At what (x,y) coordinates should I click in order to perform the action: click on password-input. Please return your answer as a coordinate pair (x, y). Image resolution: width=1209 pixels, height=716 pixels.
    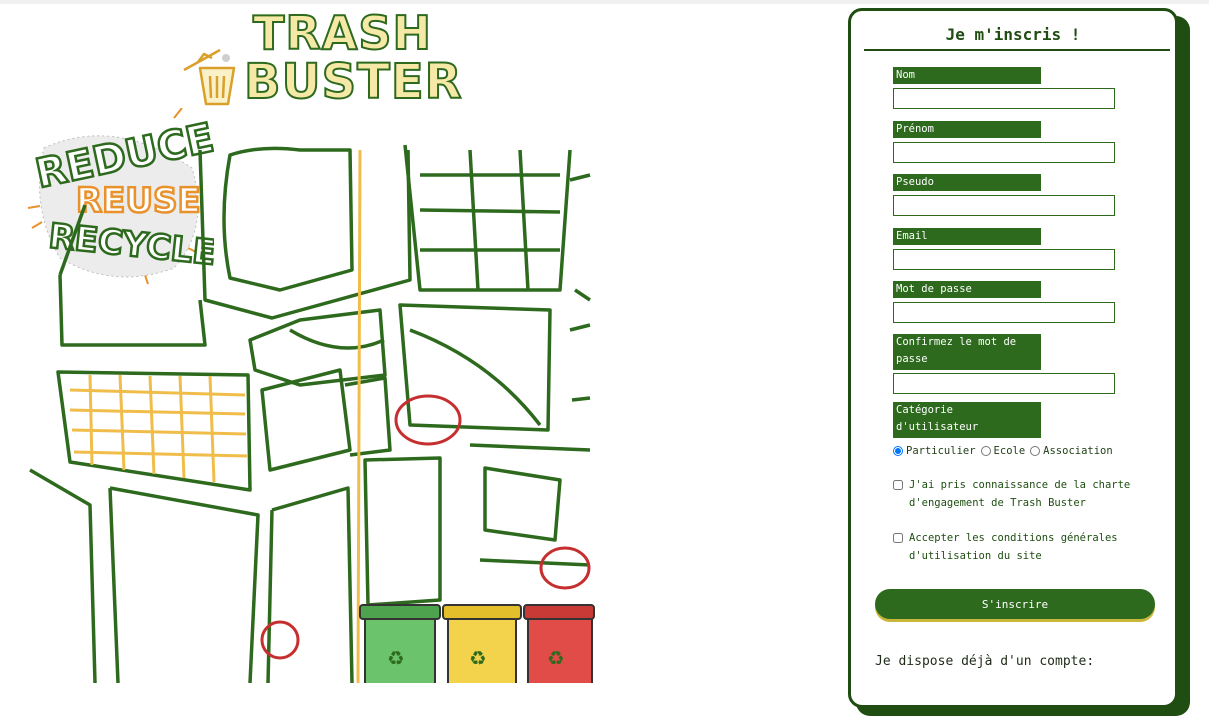
    Looking at the image, I should click on (1004, 312).